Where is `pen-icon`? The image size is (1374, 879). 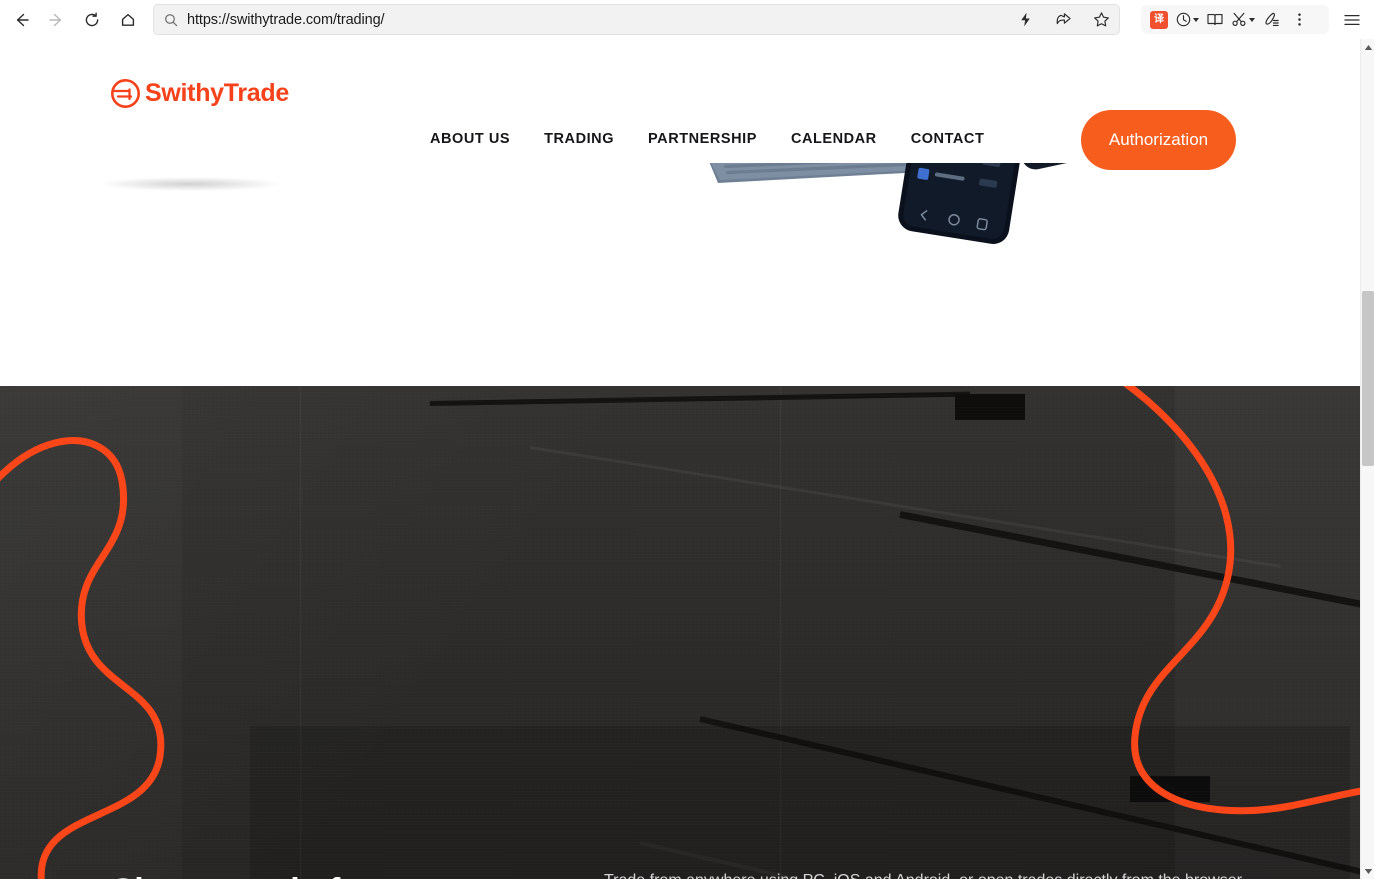
pen-icon is located at coordinates (1271, 20).